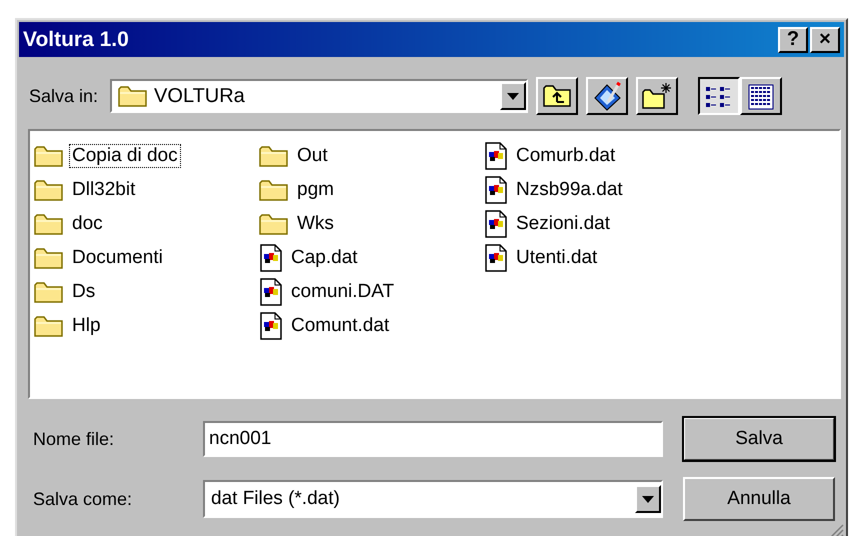 The image size is (854, 536). Describe the element at coordinates (433, 499) in the screenshot. I see `file-type-dropdown: dat Files (*.dat)` at that location.